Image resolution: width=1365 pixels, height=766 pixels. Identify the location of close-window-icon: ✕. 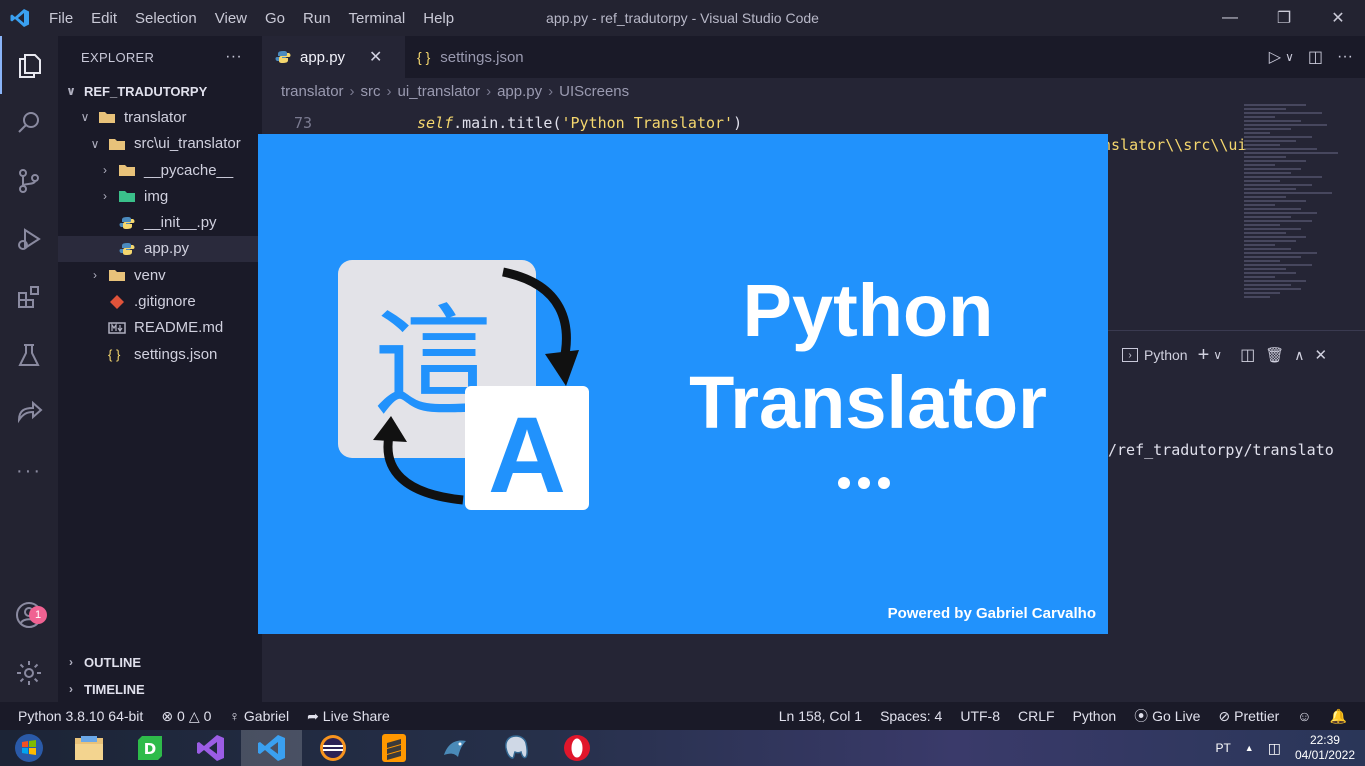
(1338, 18).